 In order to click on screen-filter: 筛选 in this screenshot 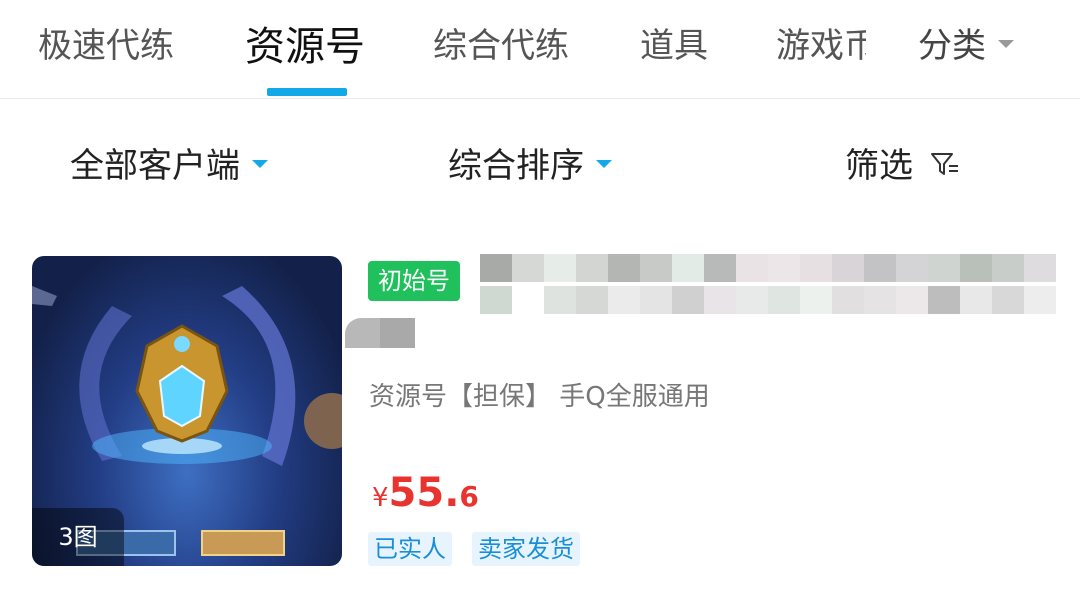, I will do `click(902, 162)`.